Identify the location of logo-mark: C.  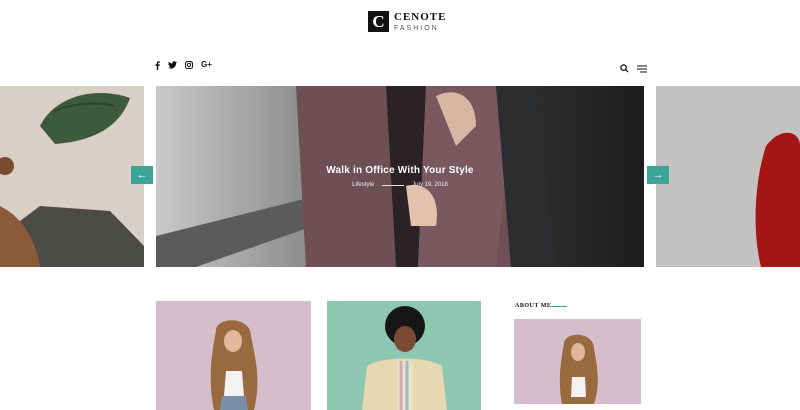
(378, 21).